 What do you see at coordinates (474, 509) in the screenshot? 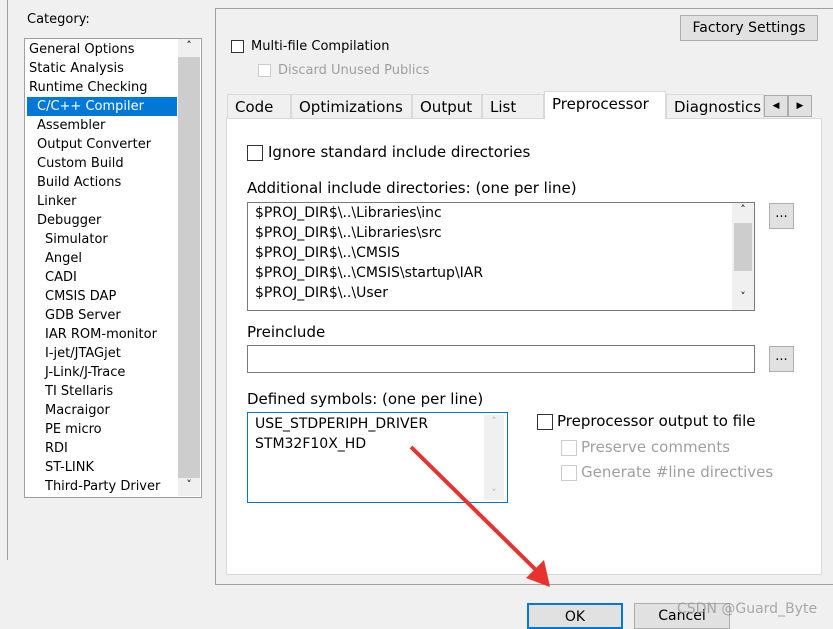
I see `arrow-shaft` at bounding box center [474, 509].